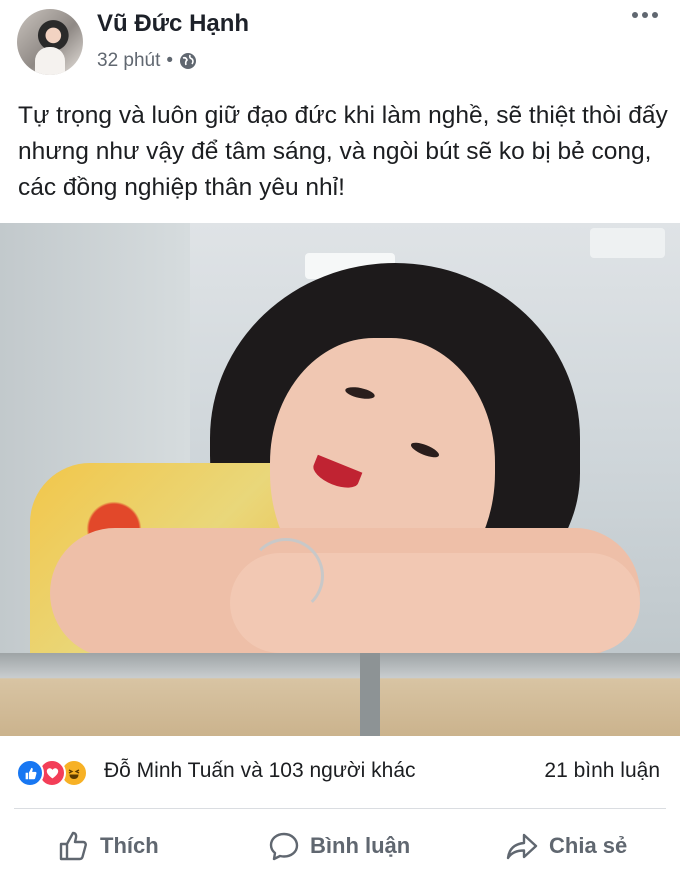  Describe the element at coordinates (360, 845) in the screenshot. I see `comment-label: Bình luận` at that location.